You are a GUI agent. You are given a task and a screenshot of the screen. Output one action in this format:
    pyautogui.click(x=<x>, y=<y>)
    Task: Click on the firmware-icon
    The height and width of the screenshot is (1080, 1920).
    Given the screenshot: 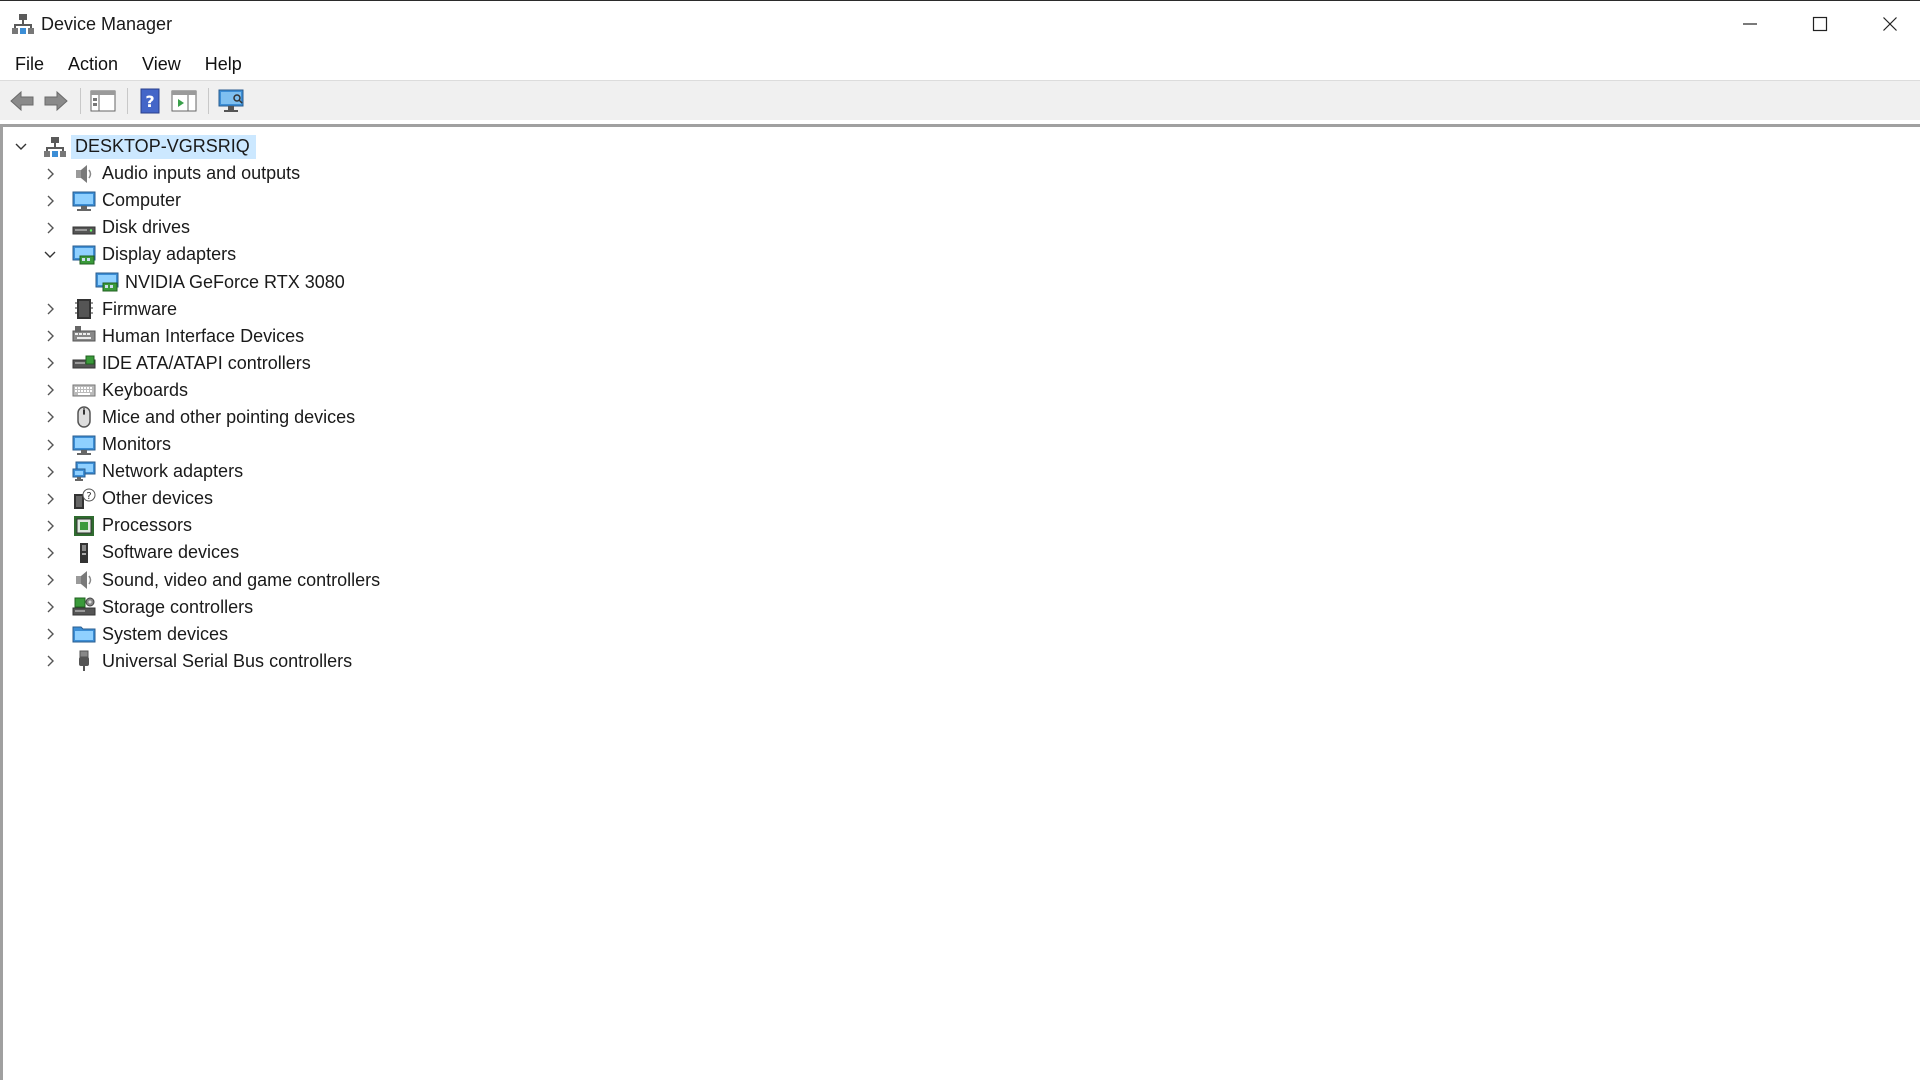 What is the action you would take?
    pyautogui.click(x=84, y=309)
    